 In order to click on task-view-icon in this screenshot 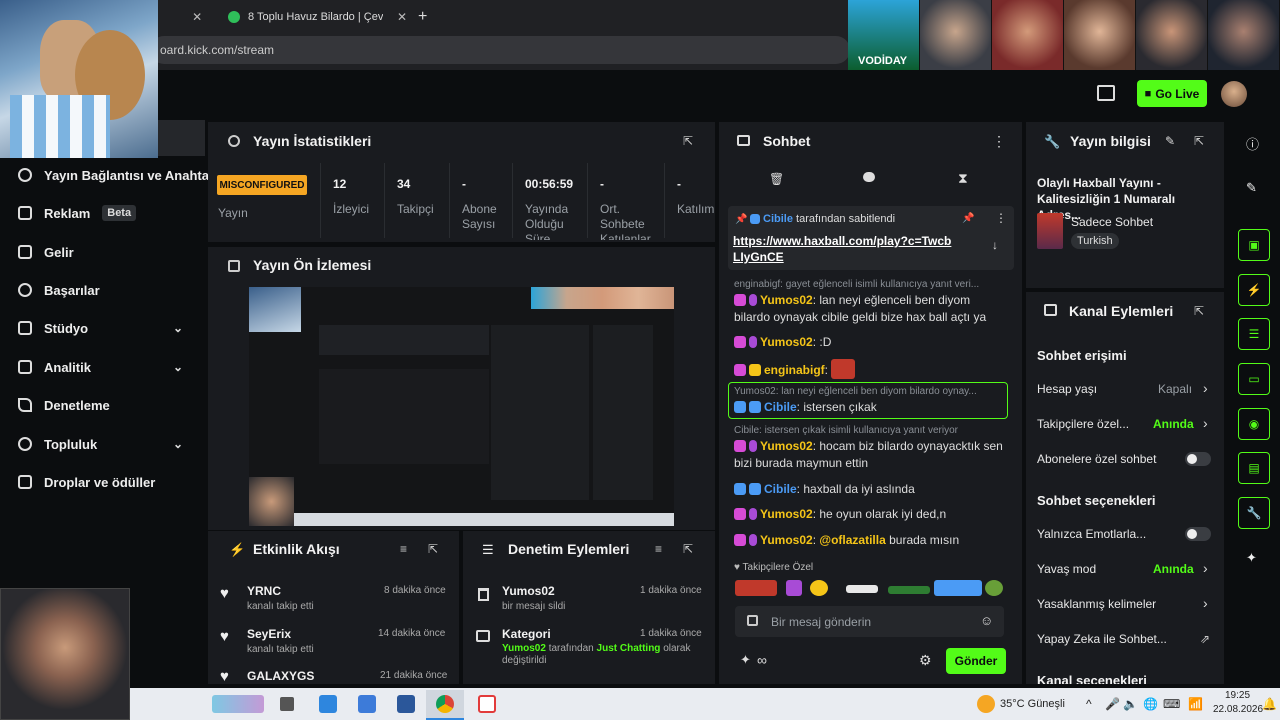, I will do `click(287, 704)`.